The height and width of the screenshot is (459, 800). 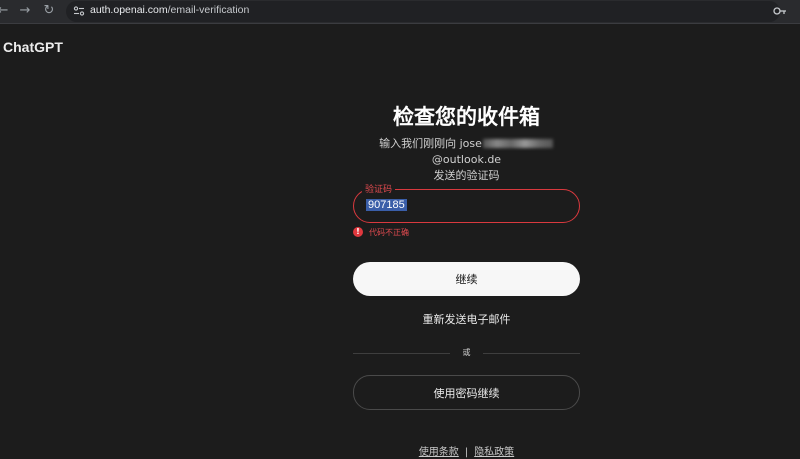 I want to click on continue-with-password-button: 使用密码继续, so click(x=466, y=392).